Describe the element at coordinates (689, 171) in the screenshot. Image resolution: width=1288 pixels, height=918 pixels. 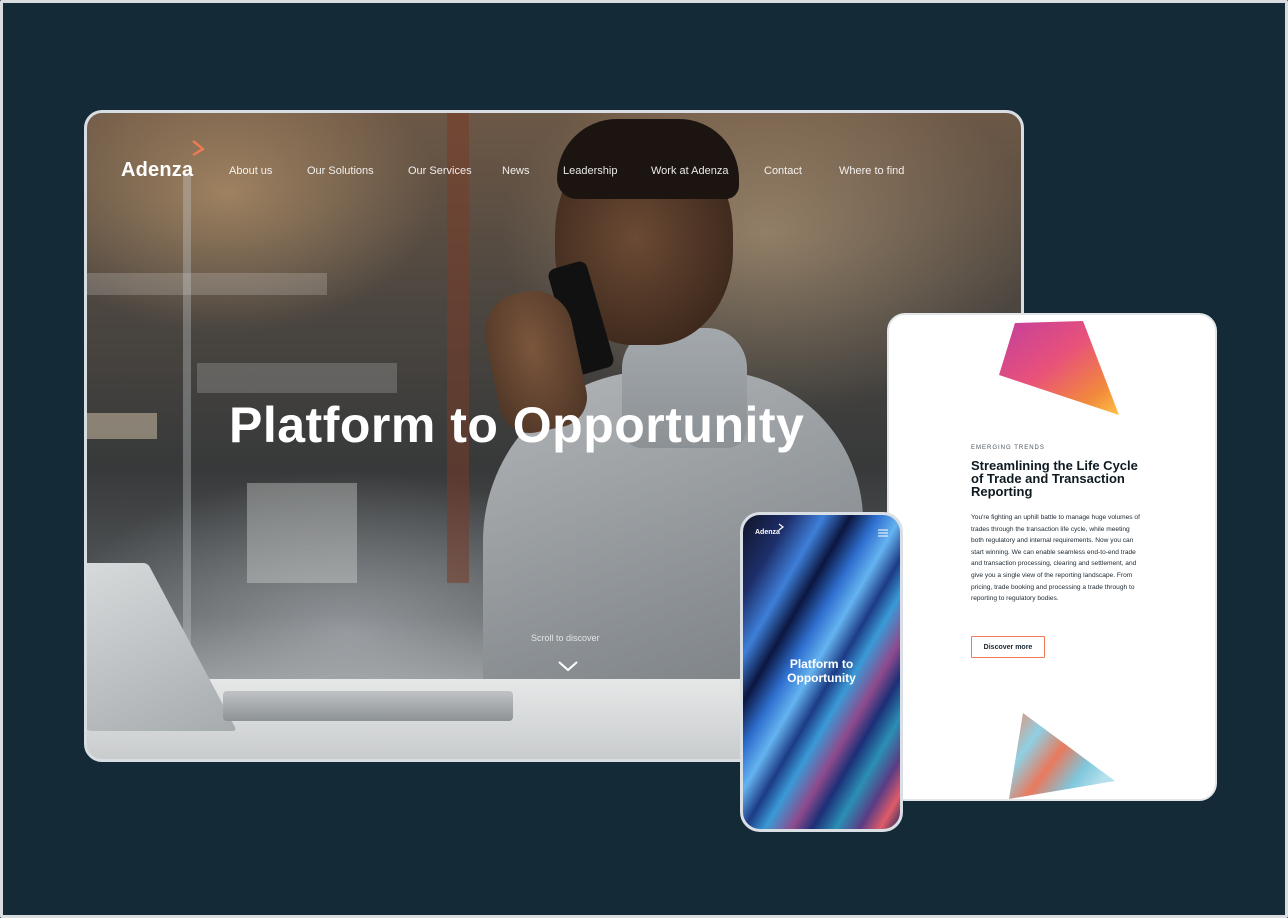
I see `nav-item-work-at-adenza: Work at Adenza` at that location.